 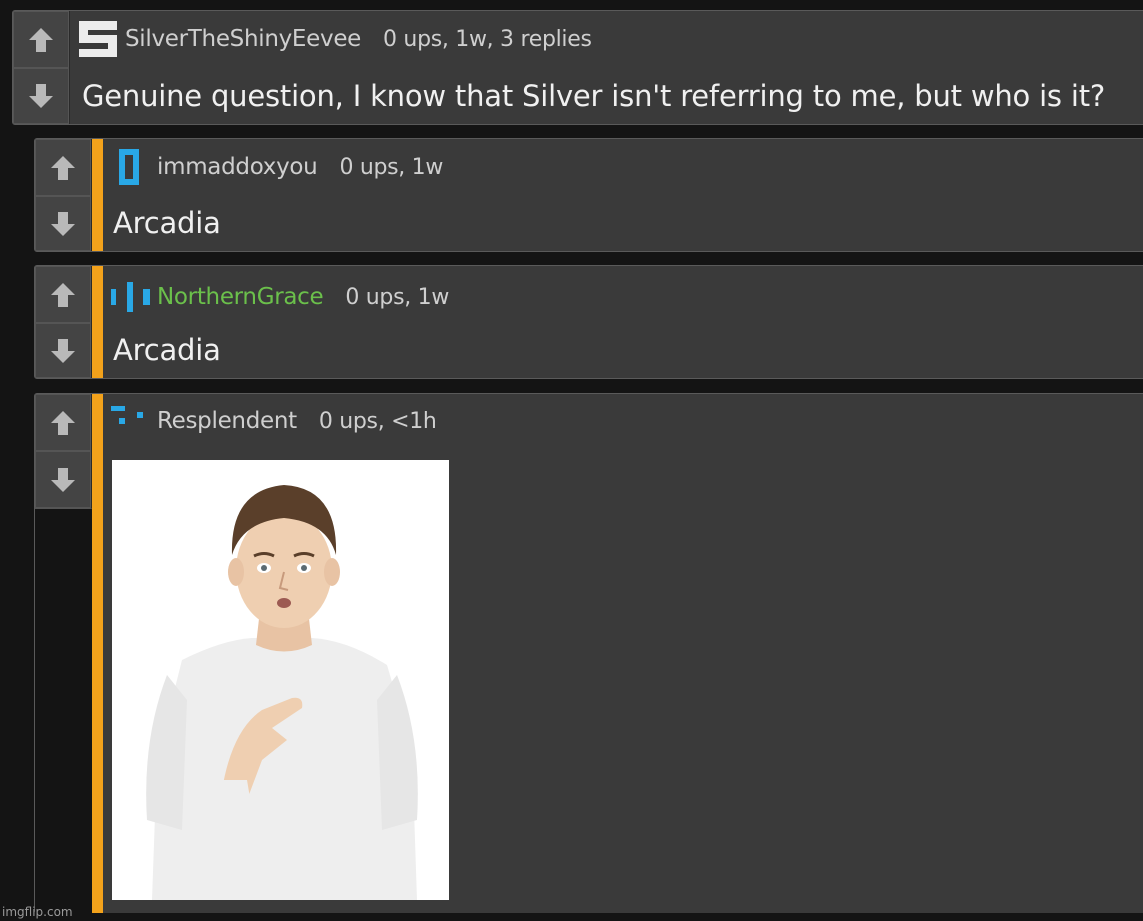 I want to click on comment-image, so click(x=280, y=680).